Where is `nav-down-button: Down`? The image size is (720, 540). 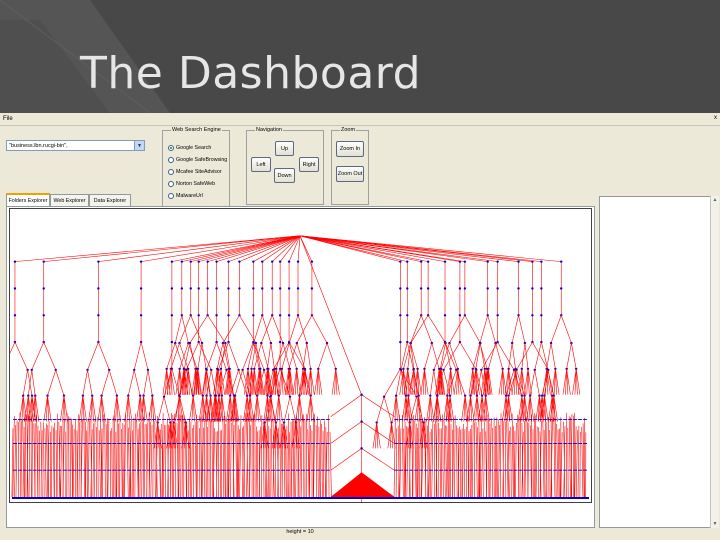
nav-down-button: Down is located at coordinates (284, 175).